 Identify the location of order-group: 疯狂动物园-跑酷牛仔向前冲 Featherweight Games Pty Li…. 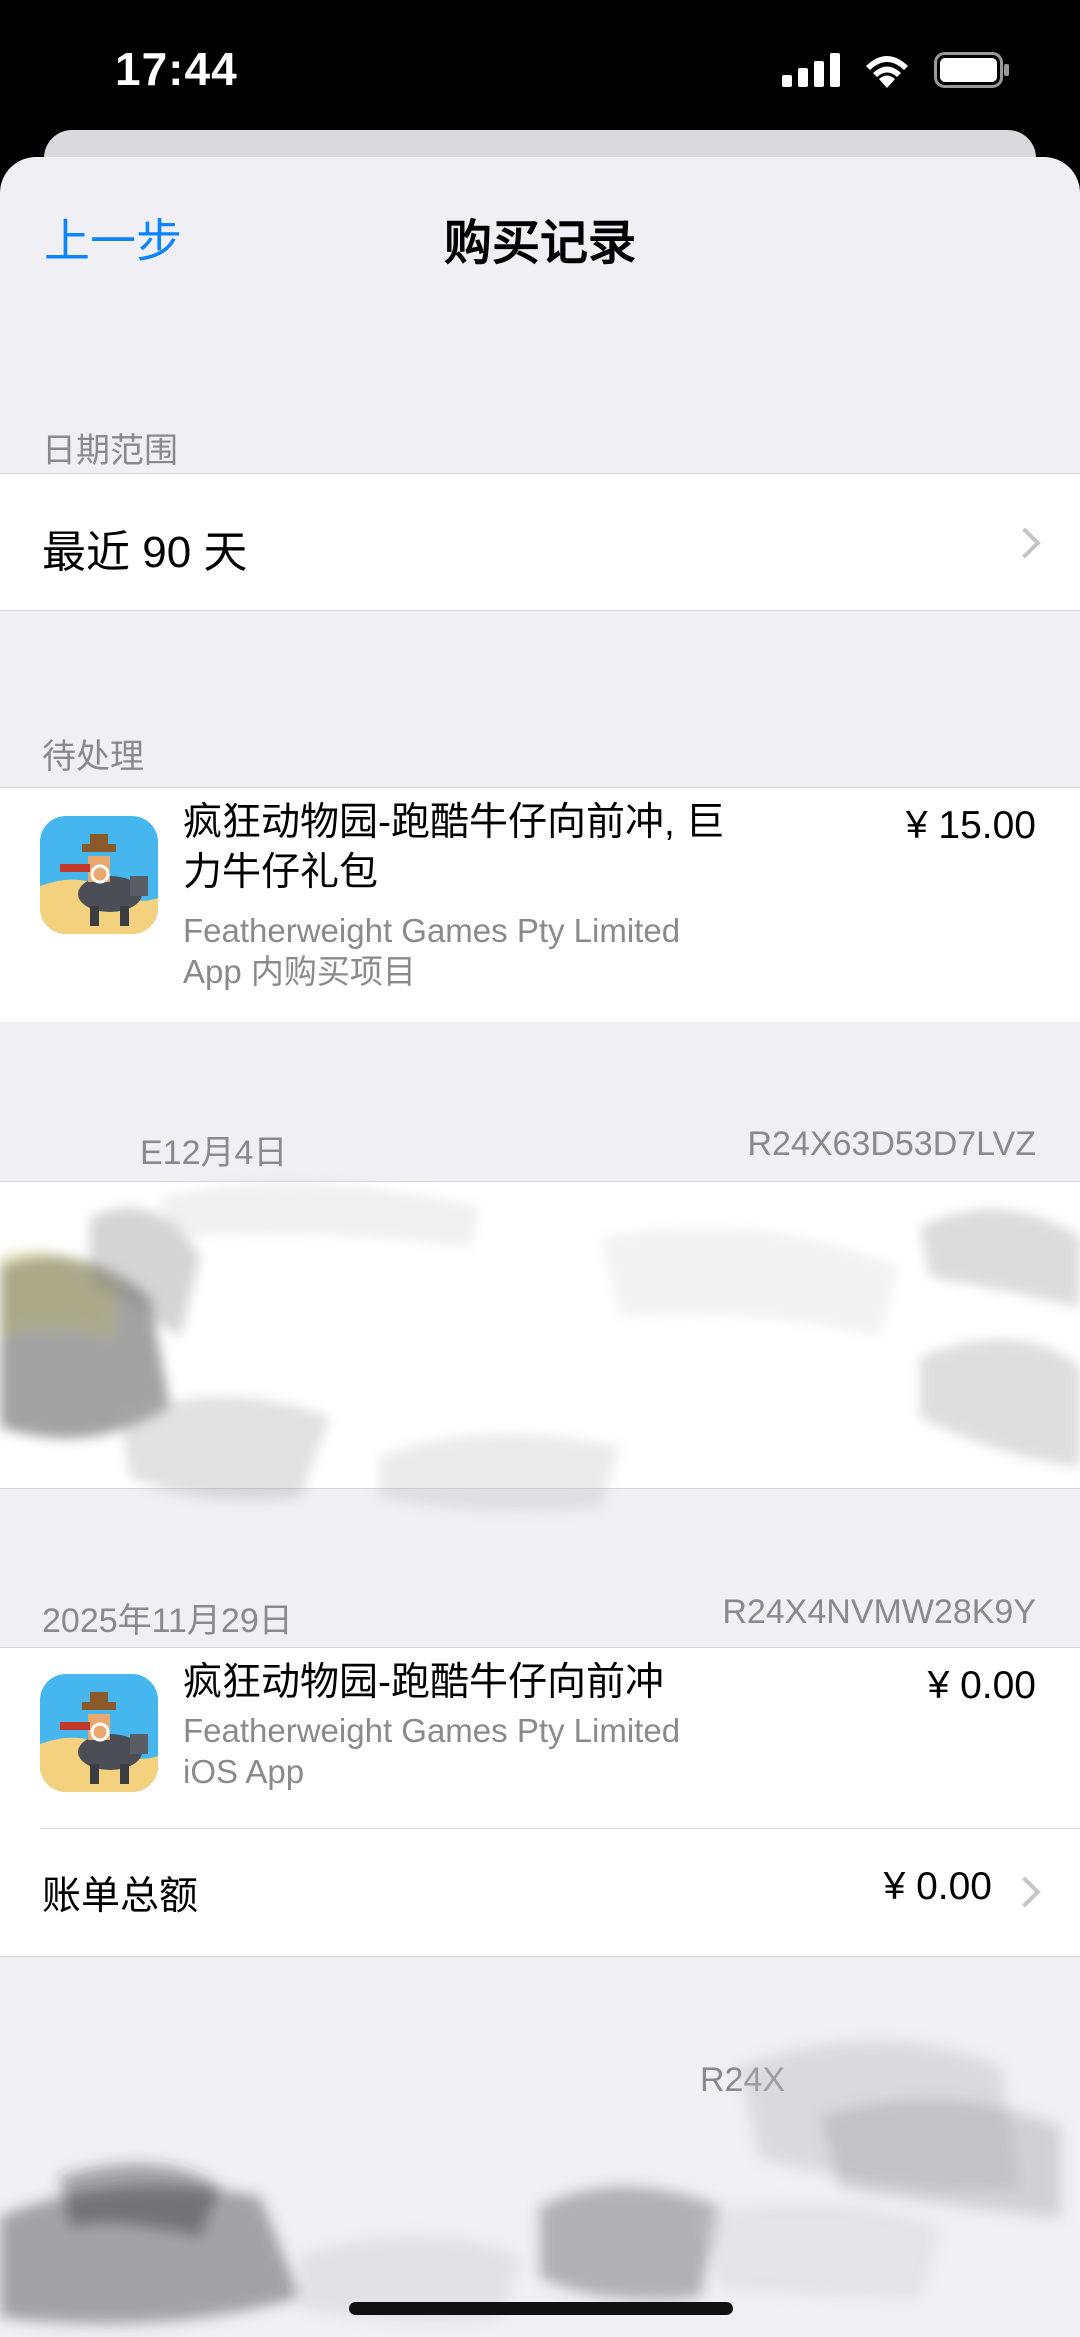
(540, 1802).